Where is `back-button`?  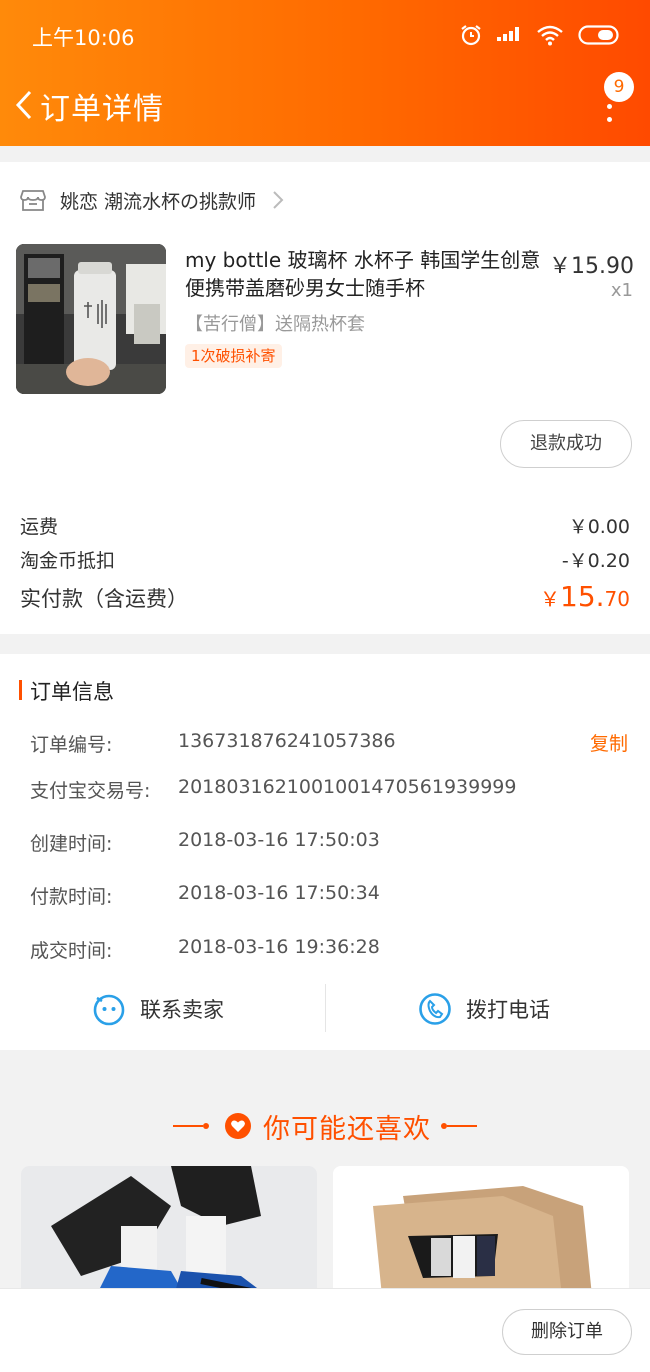
back-button is located at coordinates (23, 105).